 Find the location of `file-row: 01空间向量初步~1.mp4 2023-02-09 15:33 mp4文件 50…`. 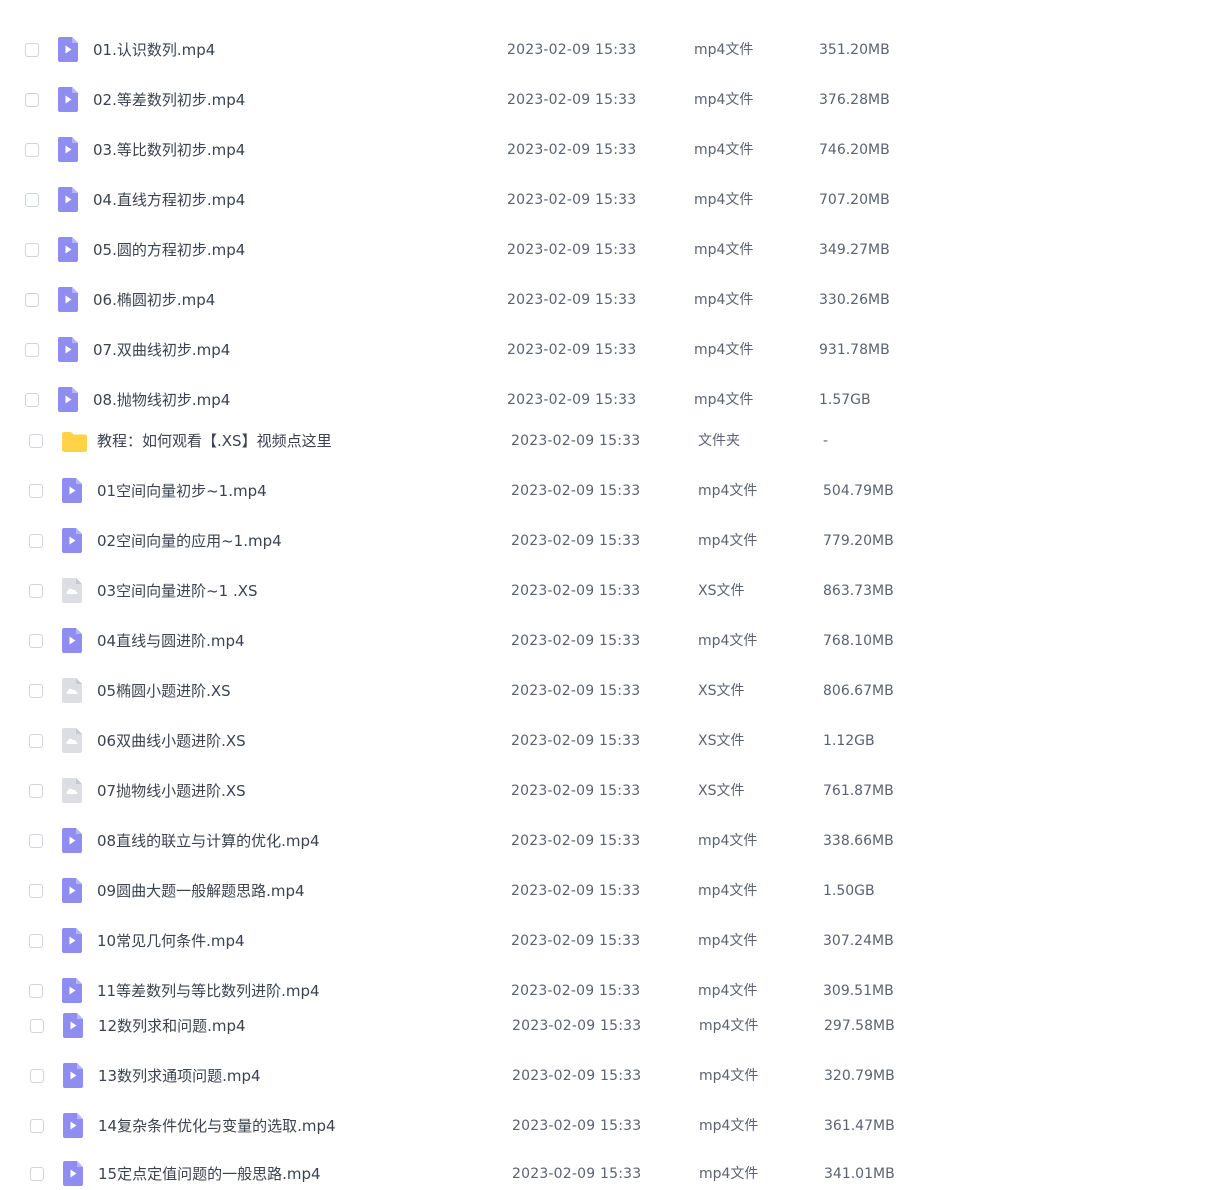

file-row: 01空间向量初步~1.mp4 2023-02-09 15:33 mp4文件 50… is located at coordinates (509, 492).